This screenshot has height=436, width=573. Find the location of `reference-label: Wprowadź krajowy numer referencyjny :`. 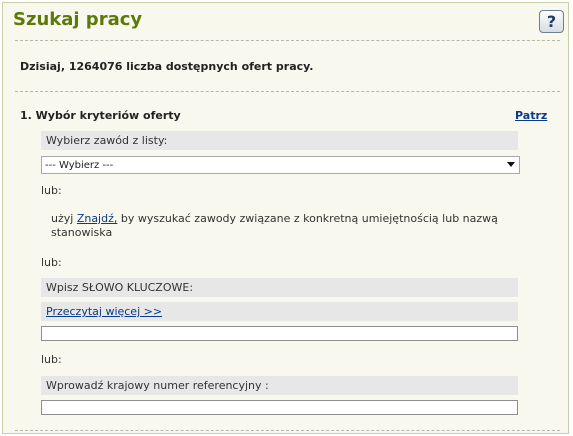

reference-label: Wprowadź krajowy numer referencyjny : is located at coordinates (279, 385).